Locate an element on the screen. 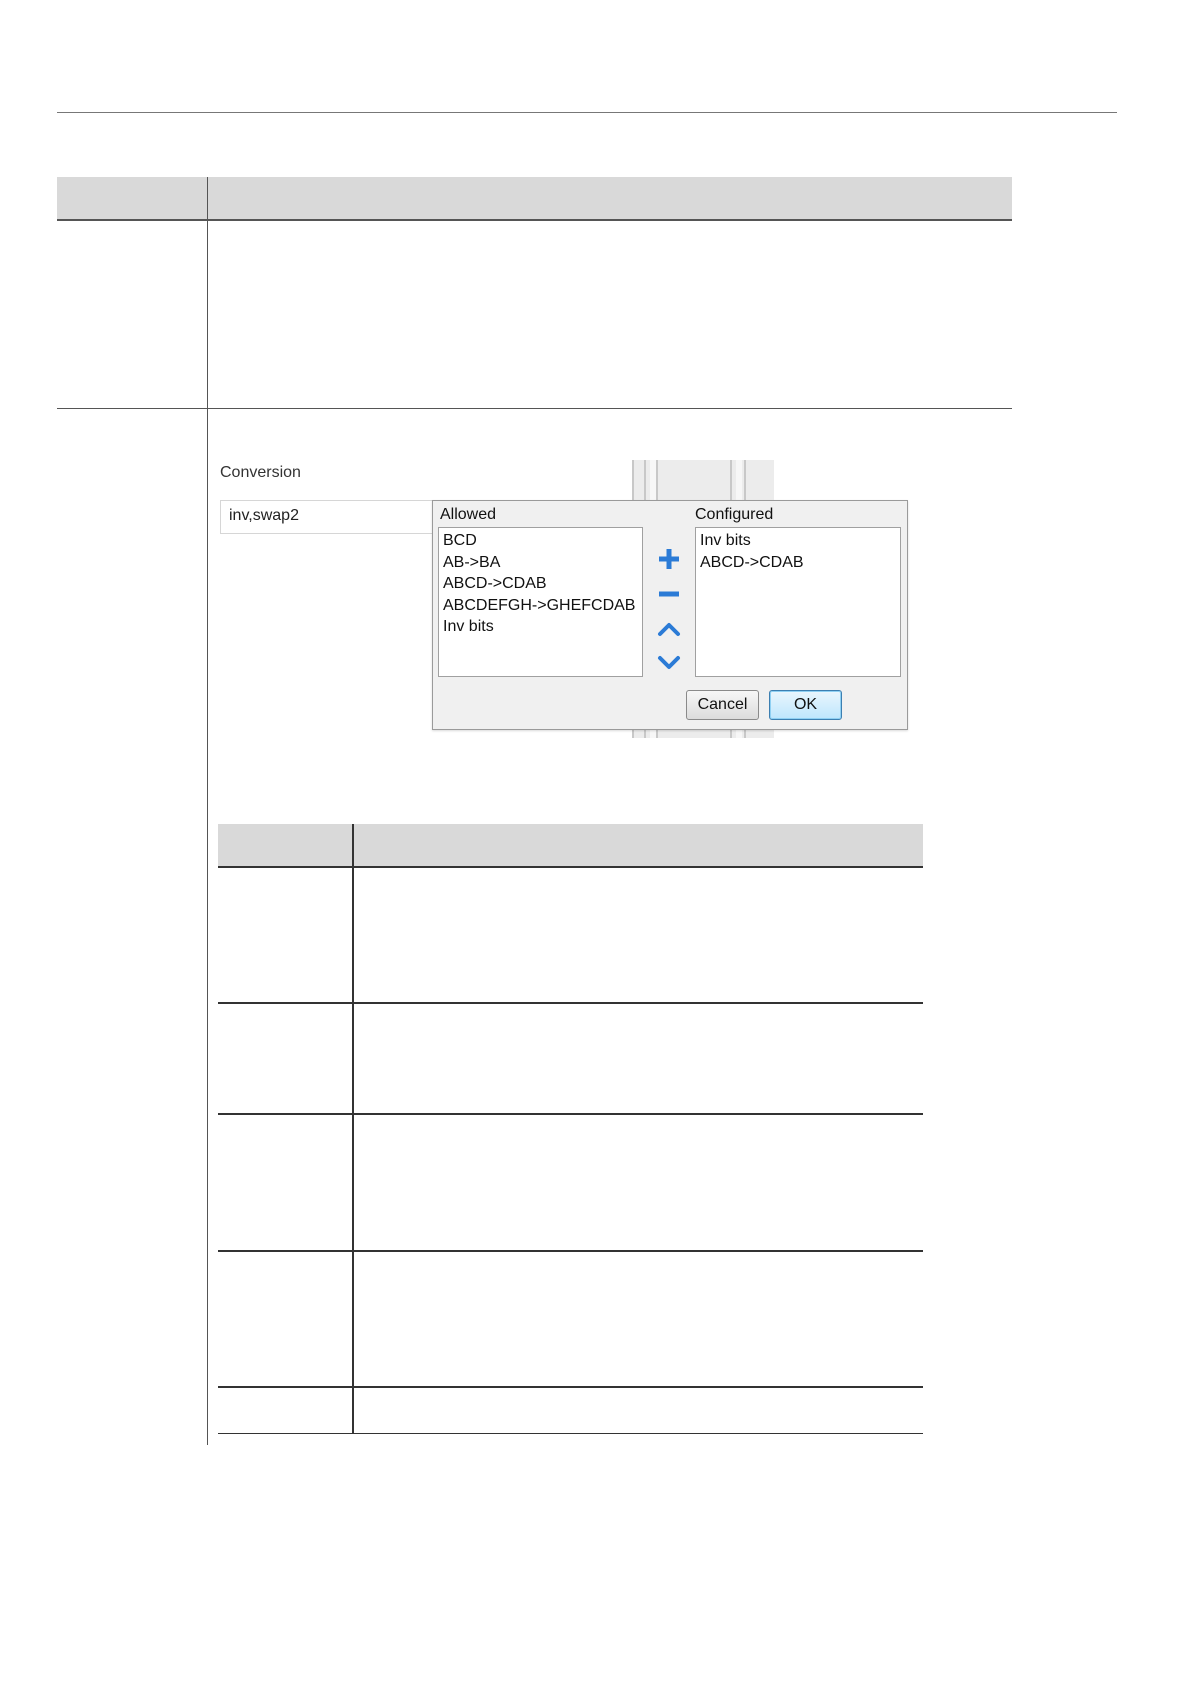 Image resolution: width=1191 pixels, height=1684 pixels. allowed-list-item: AB->BA is located at coordinates (540, 563).